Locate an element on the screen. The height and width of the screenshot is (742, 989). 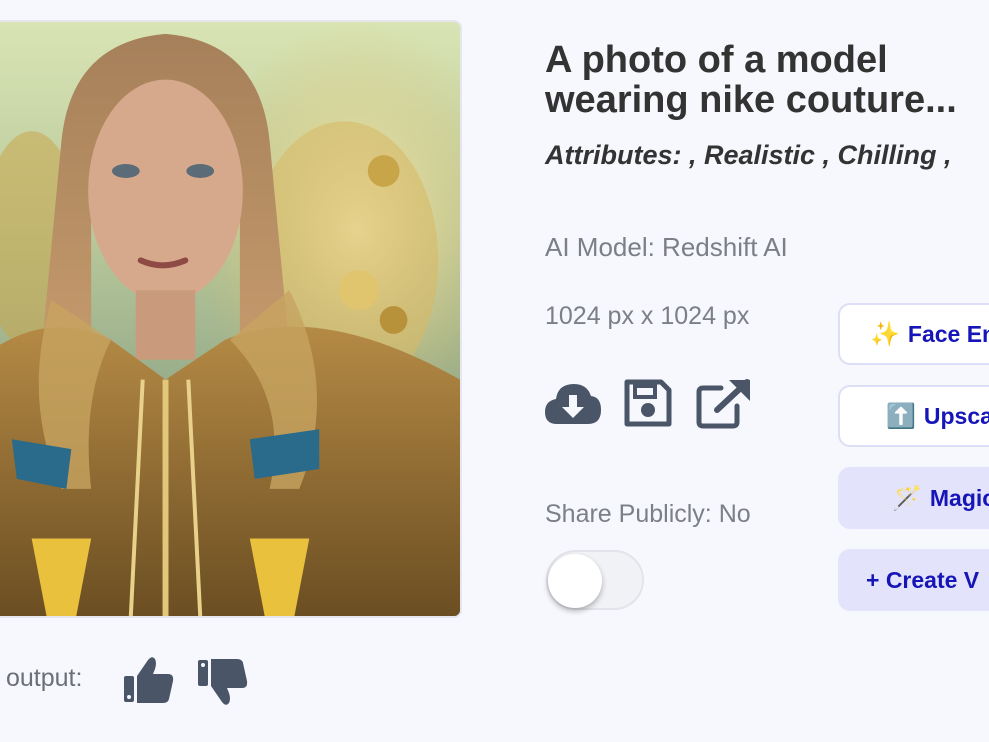
magic-button: 🪄 Magic is located at coordinates (913, 498).